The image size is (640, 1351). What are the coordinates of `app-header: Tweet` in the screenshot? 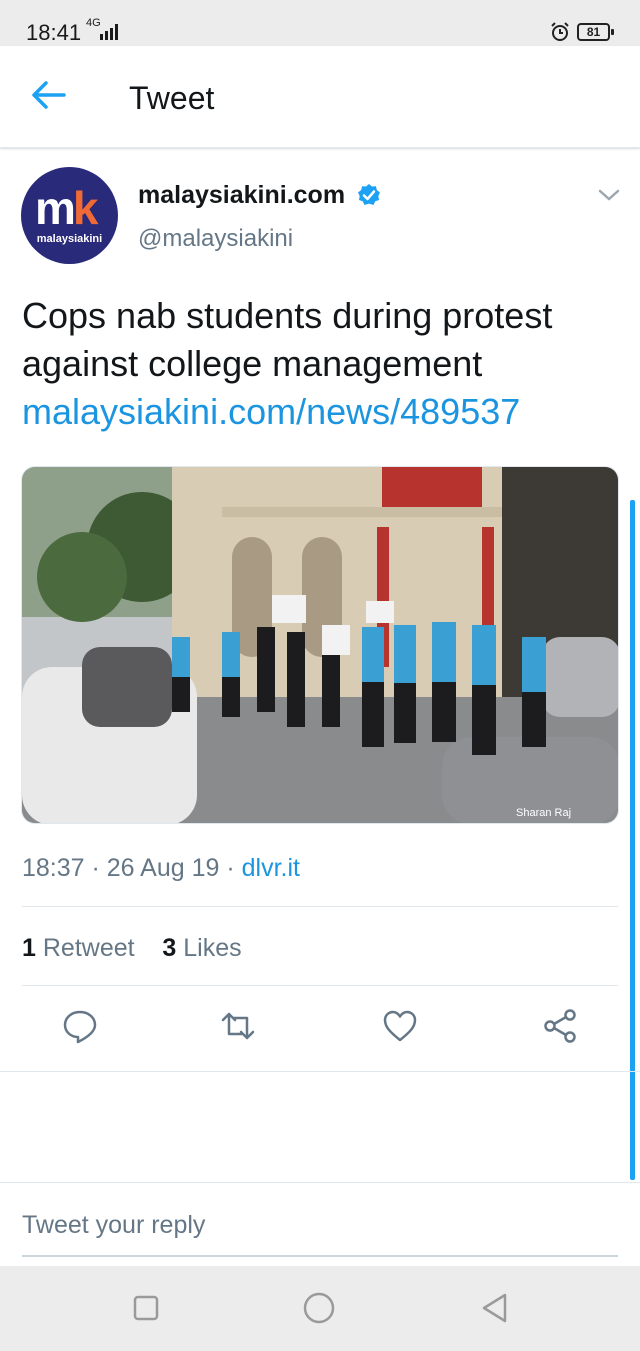 It's located at (320, 97).